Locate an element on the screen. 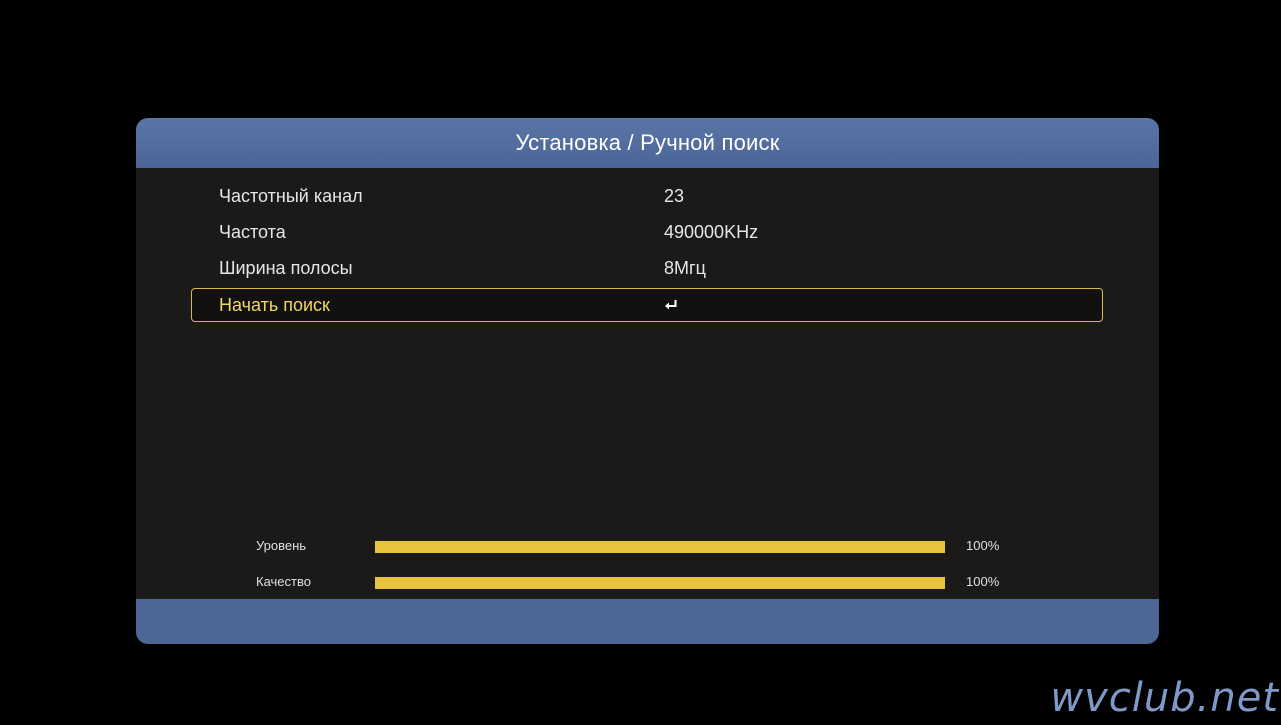  panel-header: Установка / Ручной поиск is located at coordinates (647, 143).